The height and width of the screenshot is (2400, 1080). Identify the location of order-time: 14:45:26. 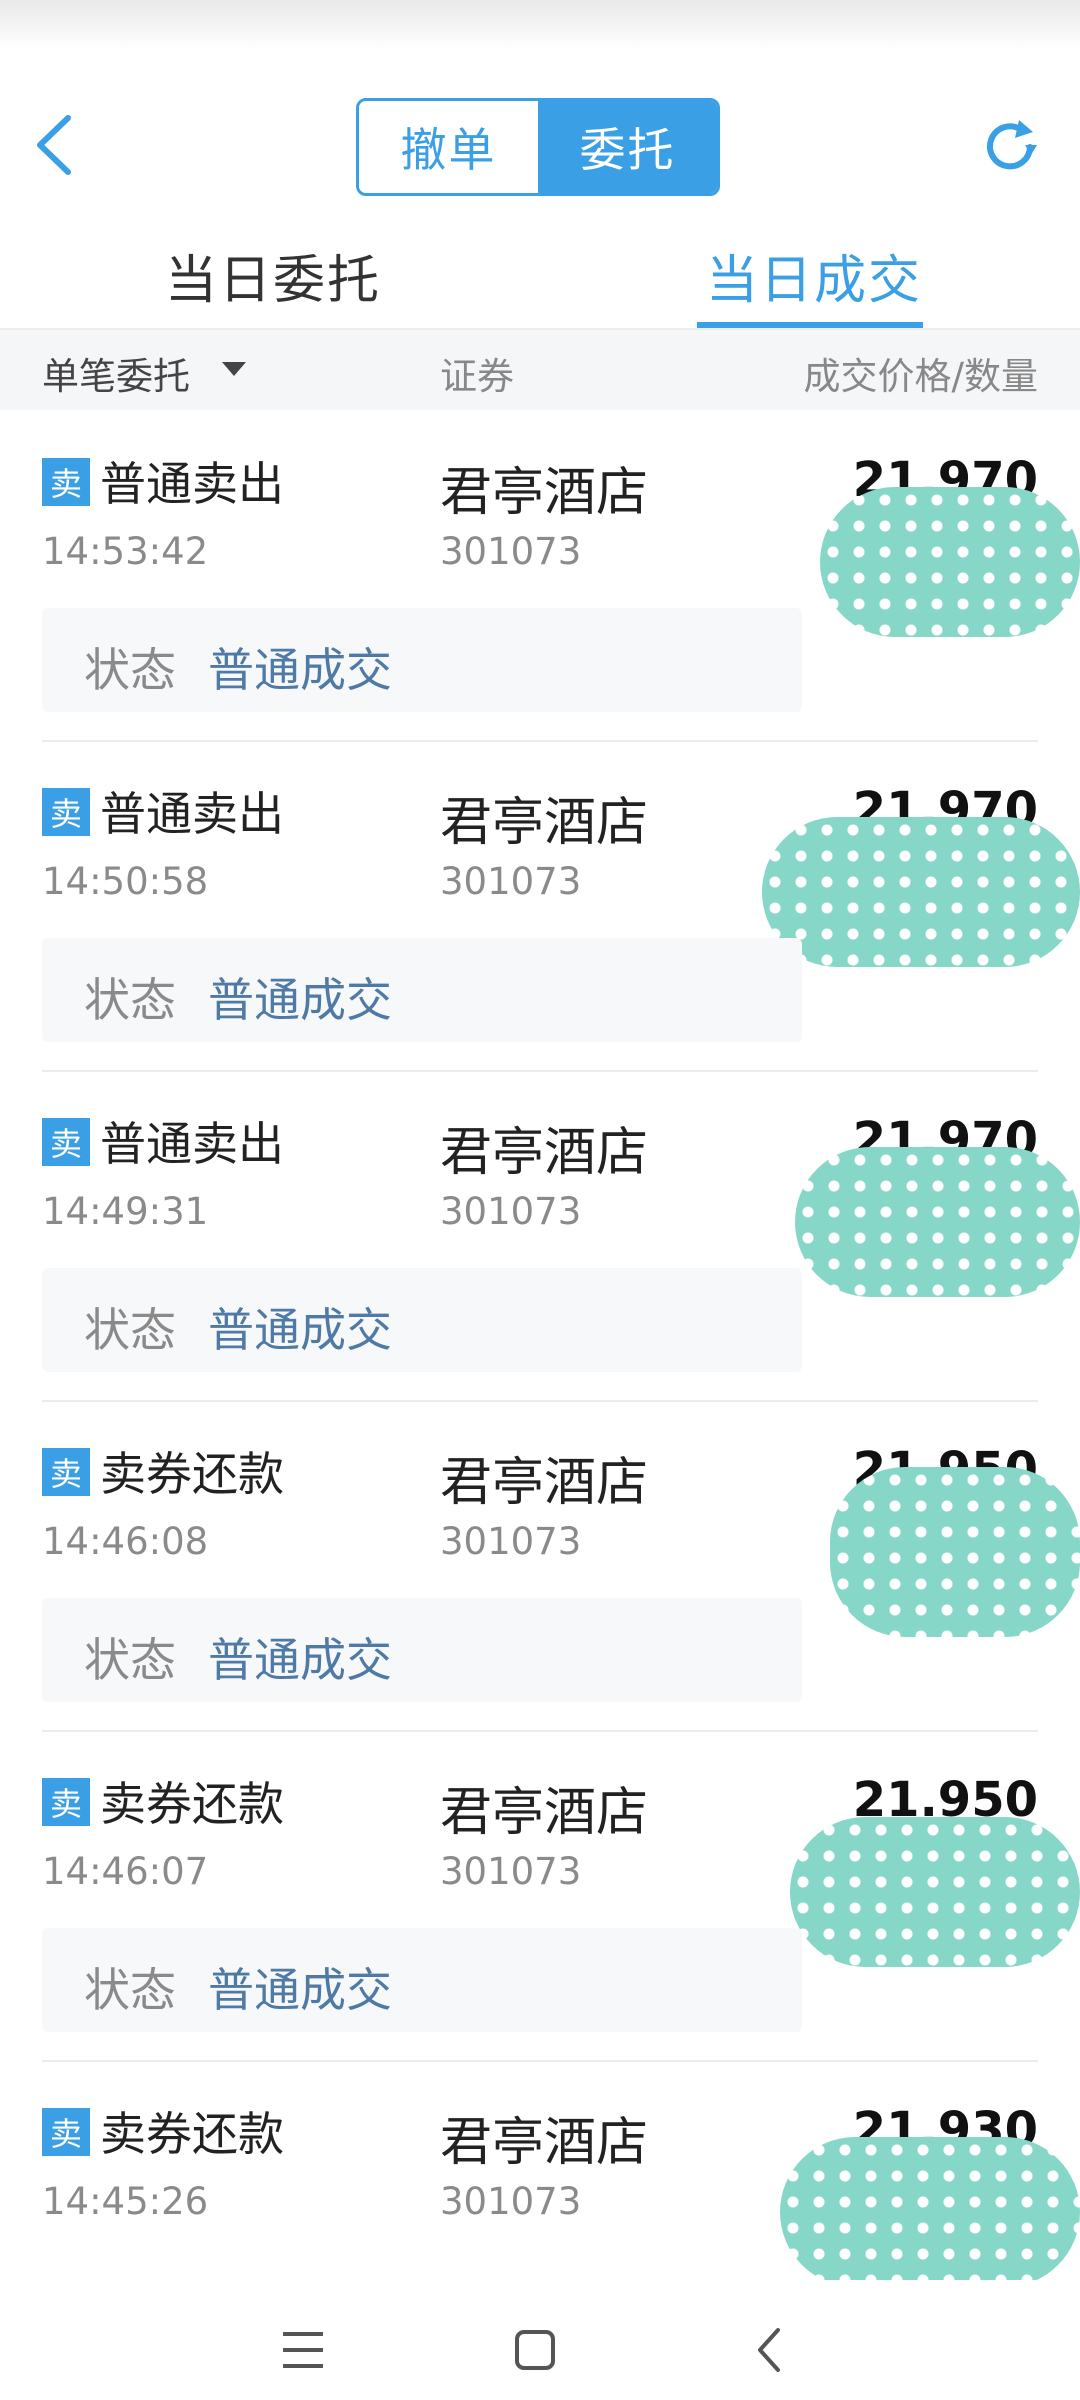
(125, 2201).